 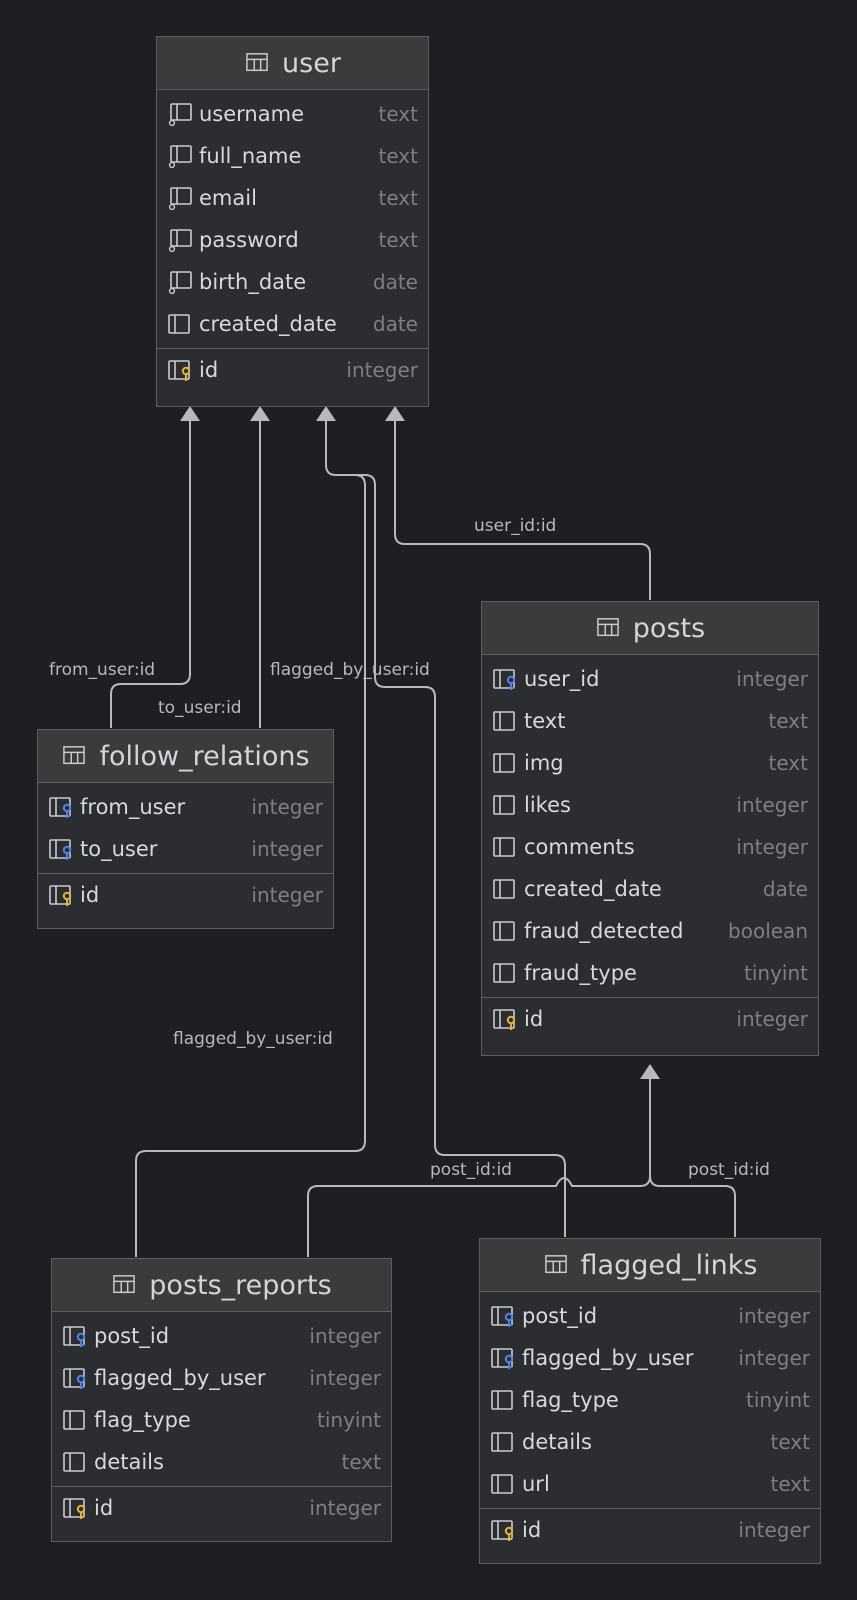 I want to click on column-row-username: username text, so click(x=292, y=114).